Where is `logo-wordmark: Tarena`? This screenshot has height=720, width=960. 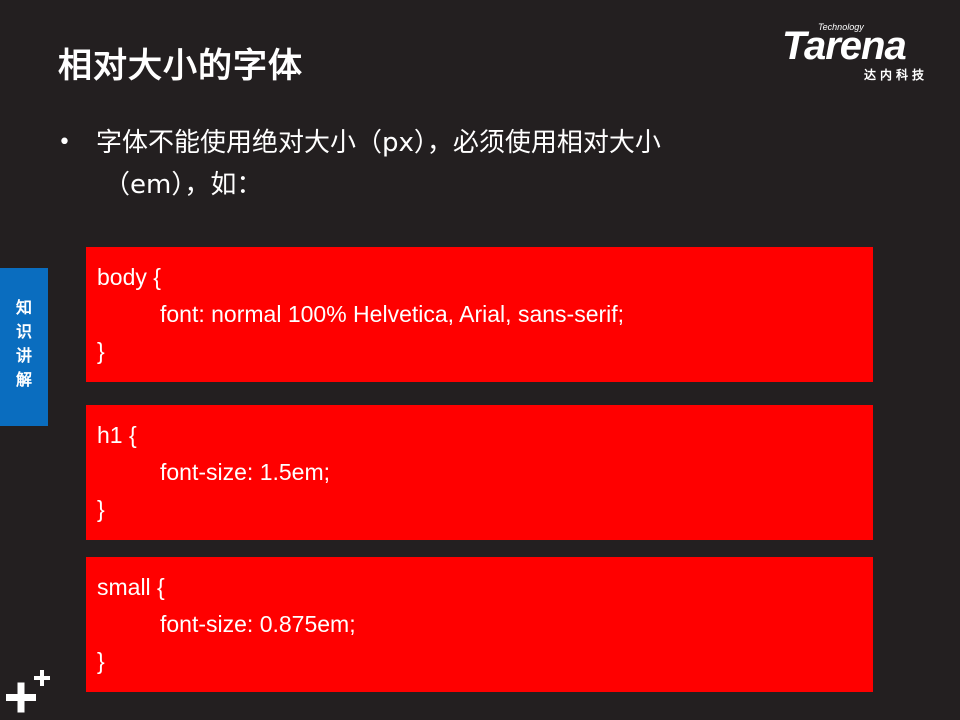 logo-wordmark: Tarena is located at coordinates (844, 46).